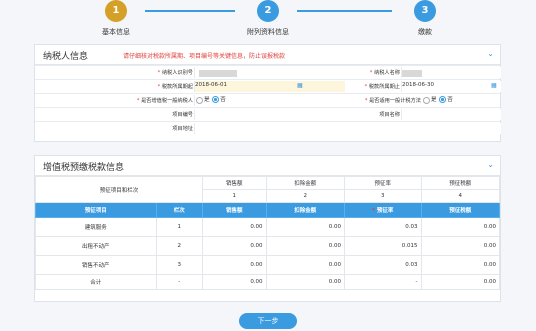 The height and width of the screenshot is (331, 536). I want to click on taxpayer-id-label: 纳税人识别号, so click(177, 73).